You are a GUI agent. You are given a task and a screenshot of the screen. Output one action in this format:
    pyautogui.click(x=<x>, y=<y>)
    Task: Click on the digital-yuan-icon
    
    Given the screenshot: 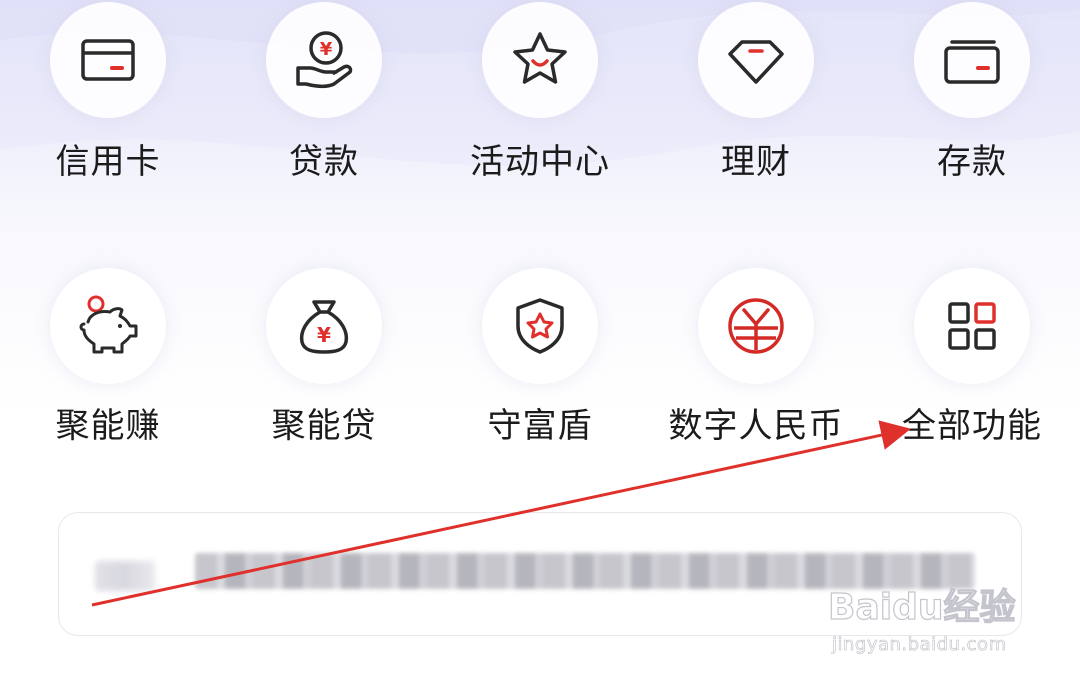 What is the action you would take?
    pyautogui.click(x=756, y=326)
    